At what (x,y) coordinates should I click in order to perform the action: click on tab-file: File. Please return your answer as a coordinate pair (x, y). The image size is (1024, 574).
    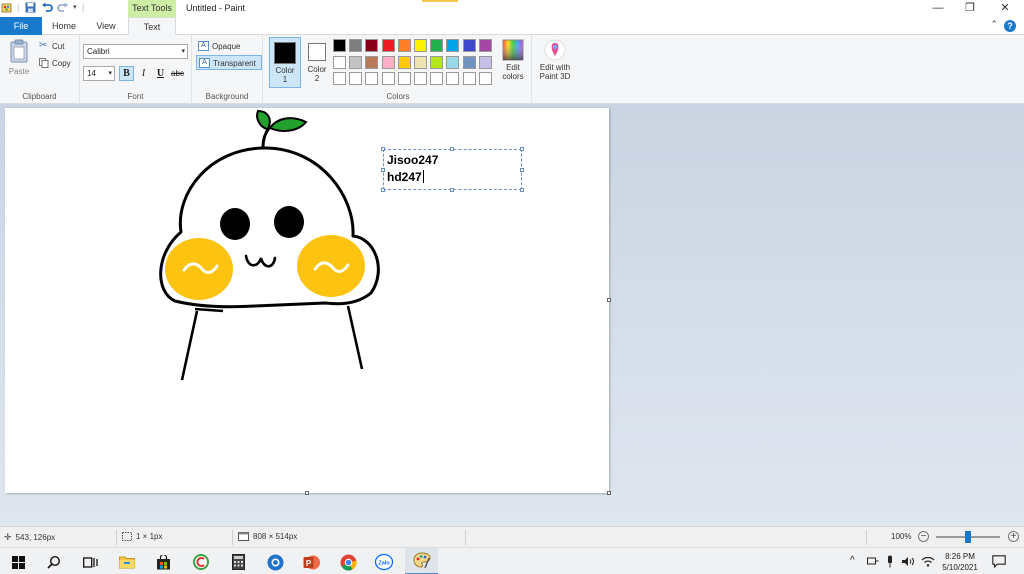
    Looking at the image, I should click on (21, 26).